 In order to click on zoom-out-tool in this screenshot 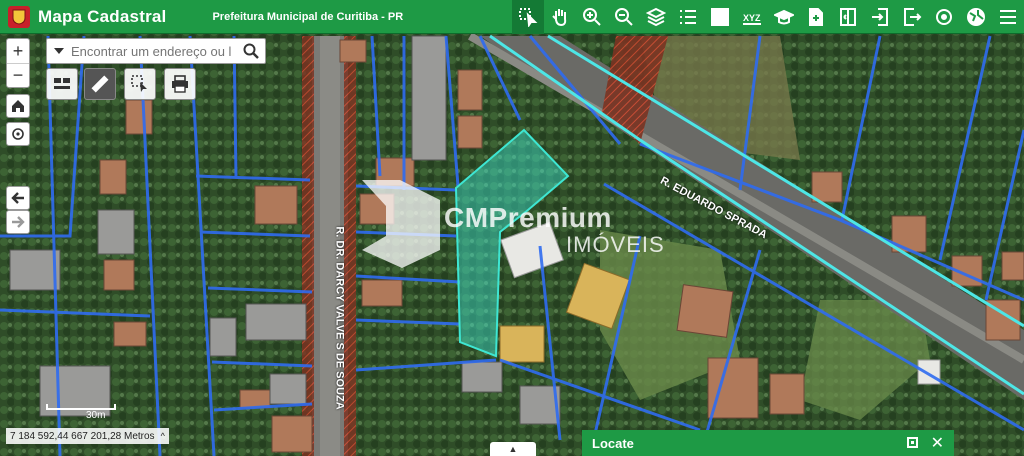, I will do `click(624, 17)`.